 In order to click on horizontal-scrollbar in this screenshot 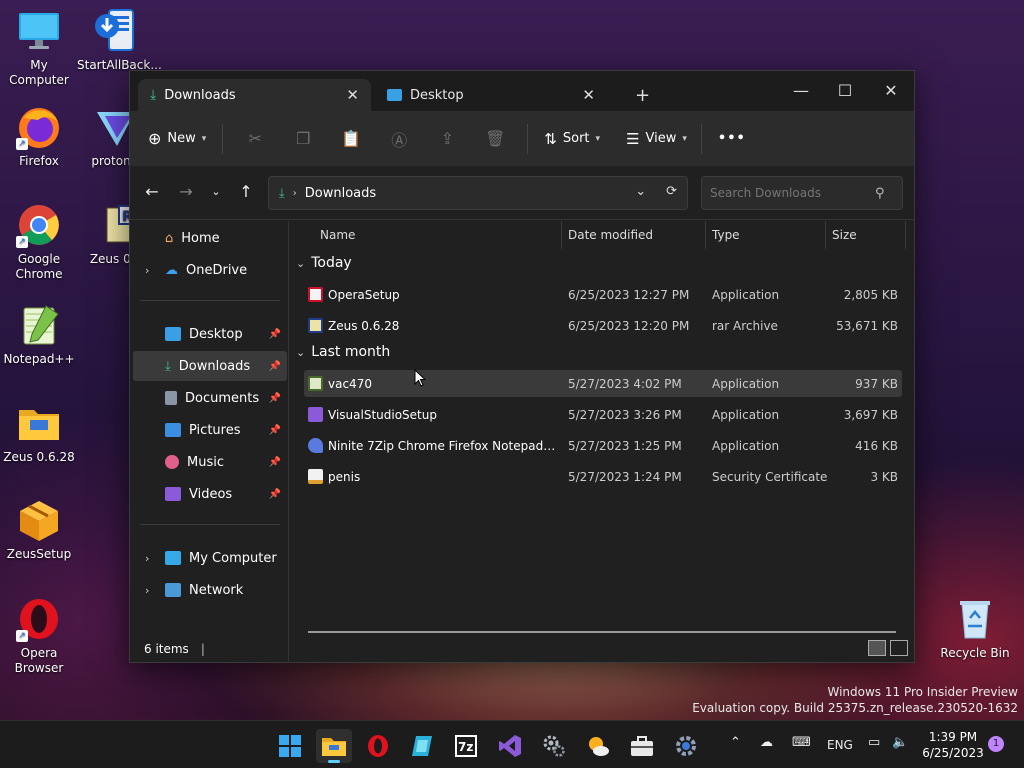, I will do `click(602, 632)`.